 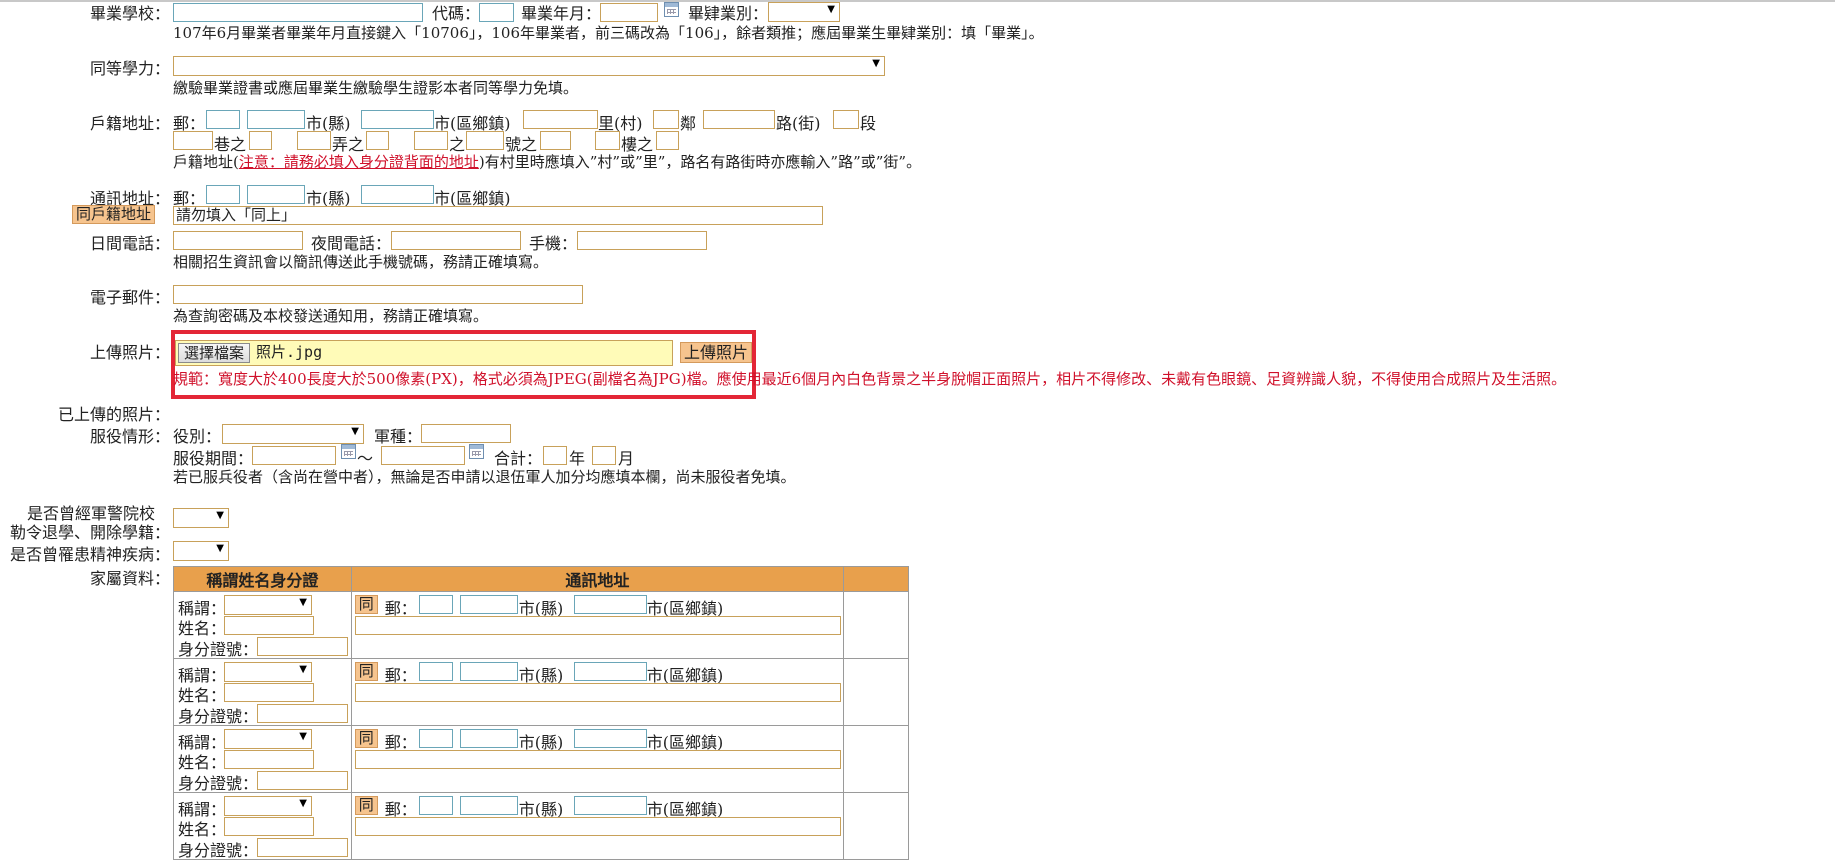 I want to click on graduation-type-label: 畢肄業別：, so click(x=728, y=13).